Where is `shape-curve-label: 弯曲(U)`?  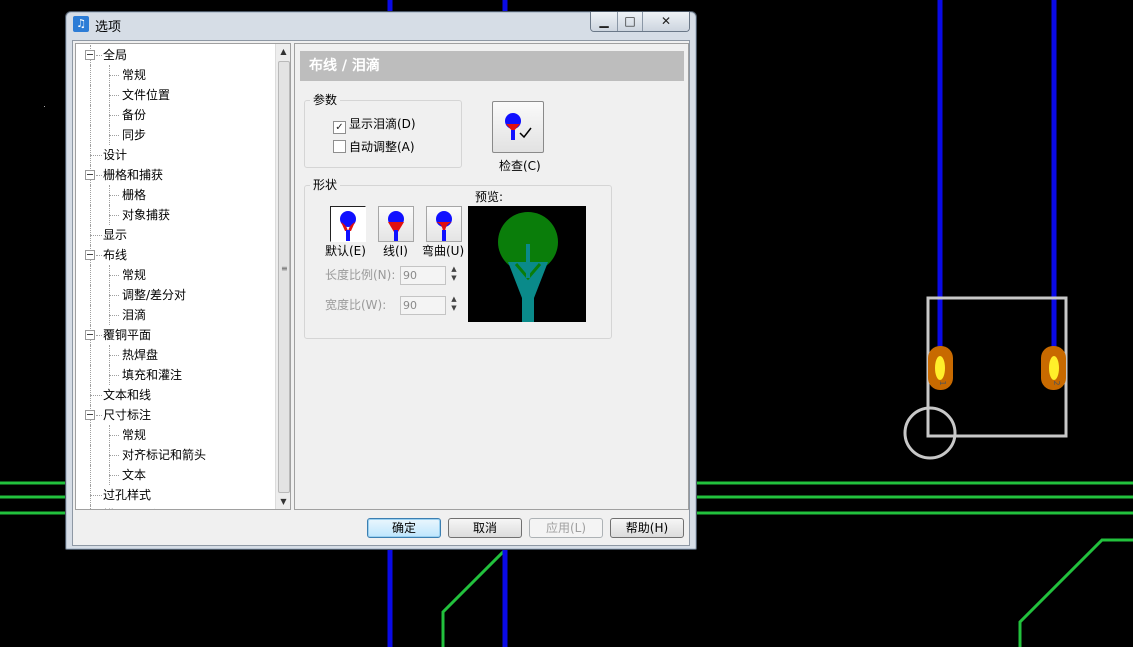 shape-curve-label: 弯曲(U) is located at coordinates (443, 251).